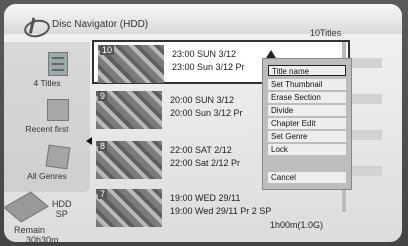 The height and width of the screenshot is (246, 408). I want to click on remain-value: 30h30m, so click(42, 240).